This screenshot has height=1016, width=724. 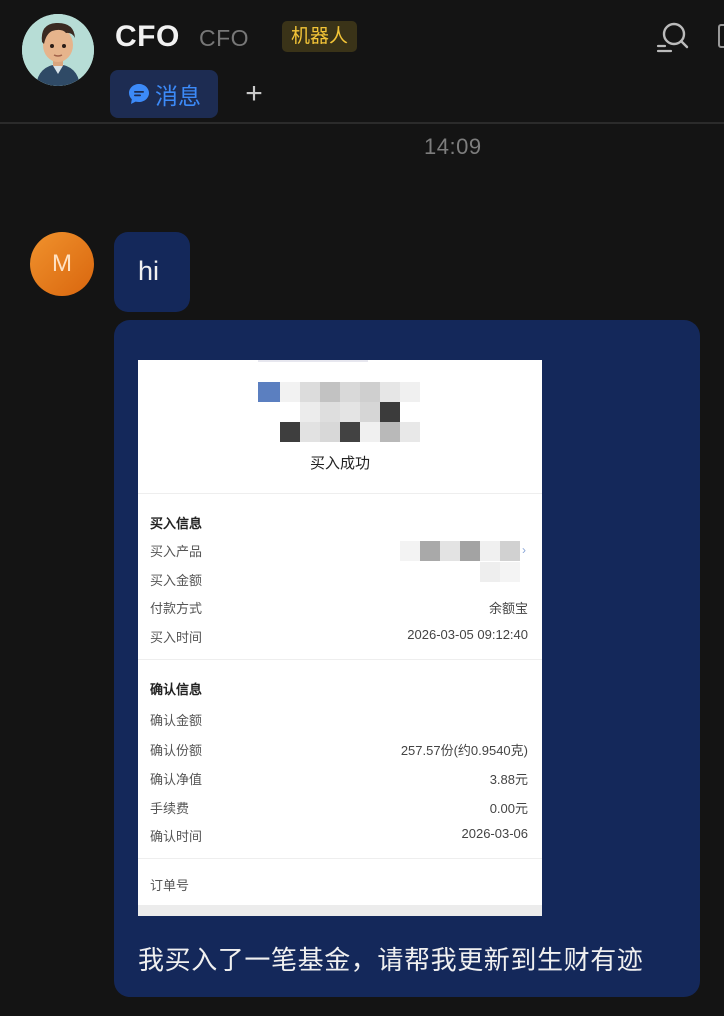 What do you see at coordinates (176, 551) in the screenshot?
I see `row-label: 买入产品` at bounding box center [176, 551].